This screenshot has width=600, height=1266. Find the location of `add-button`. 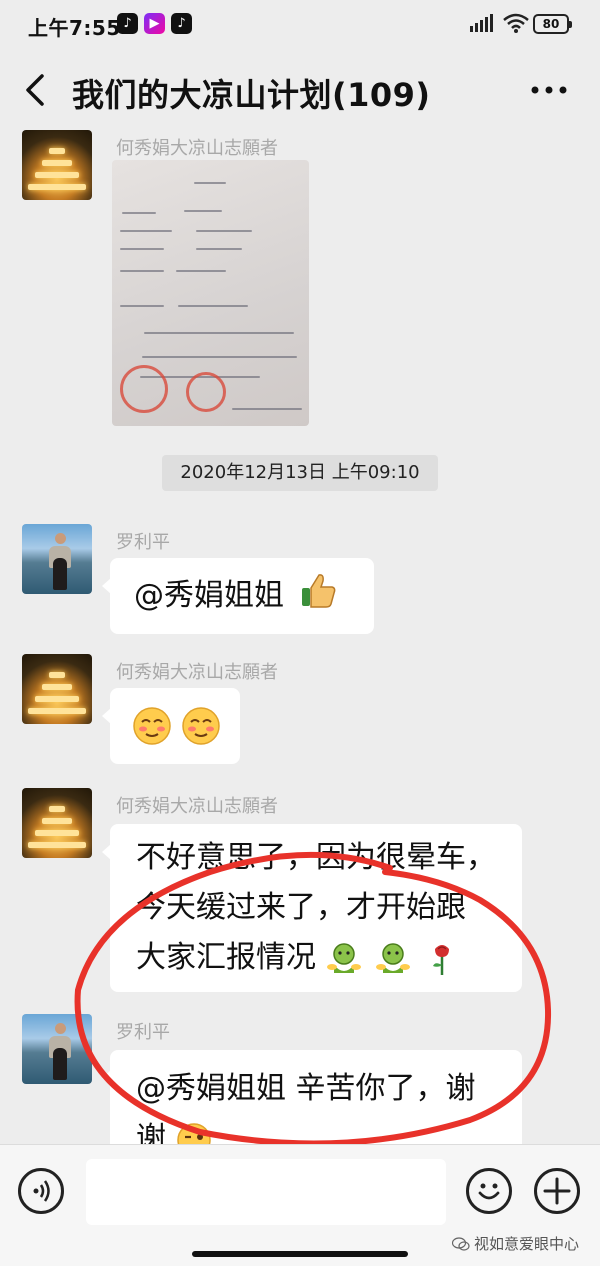

add-button is located at coordinates (557, 1191).